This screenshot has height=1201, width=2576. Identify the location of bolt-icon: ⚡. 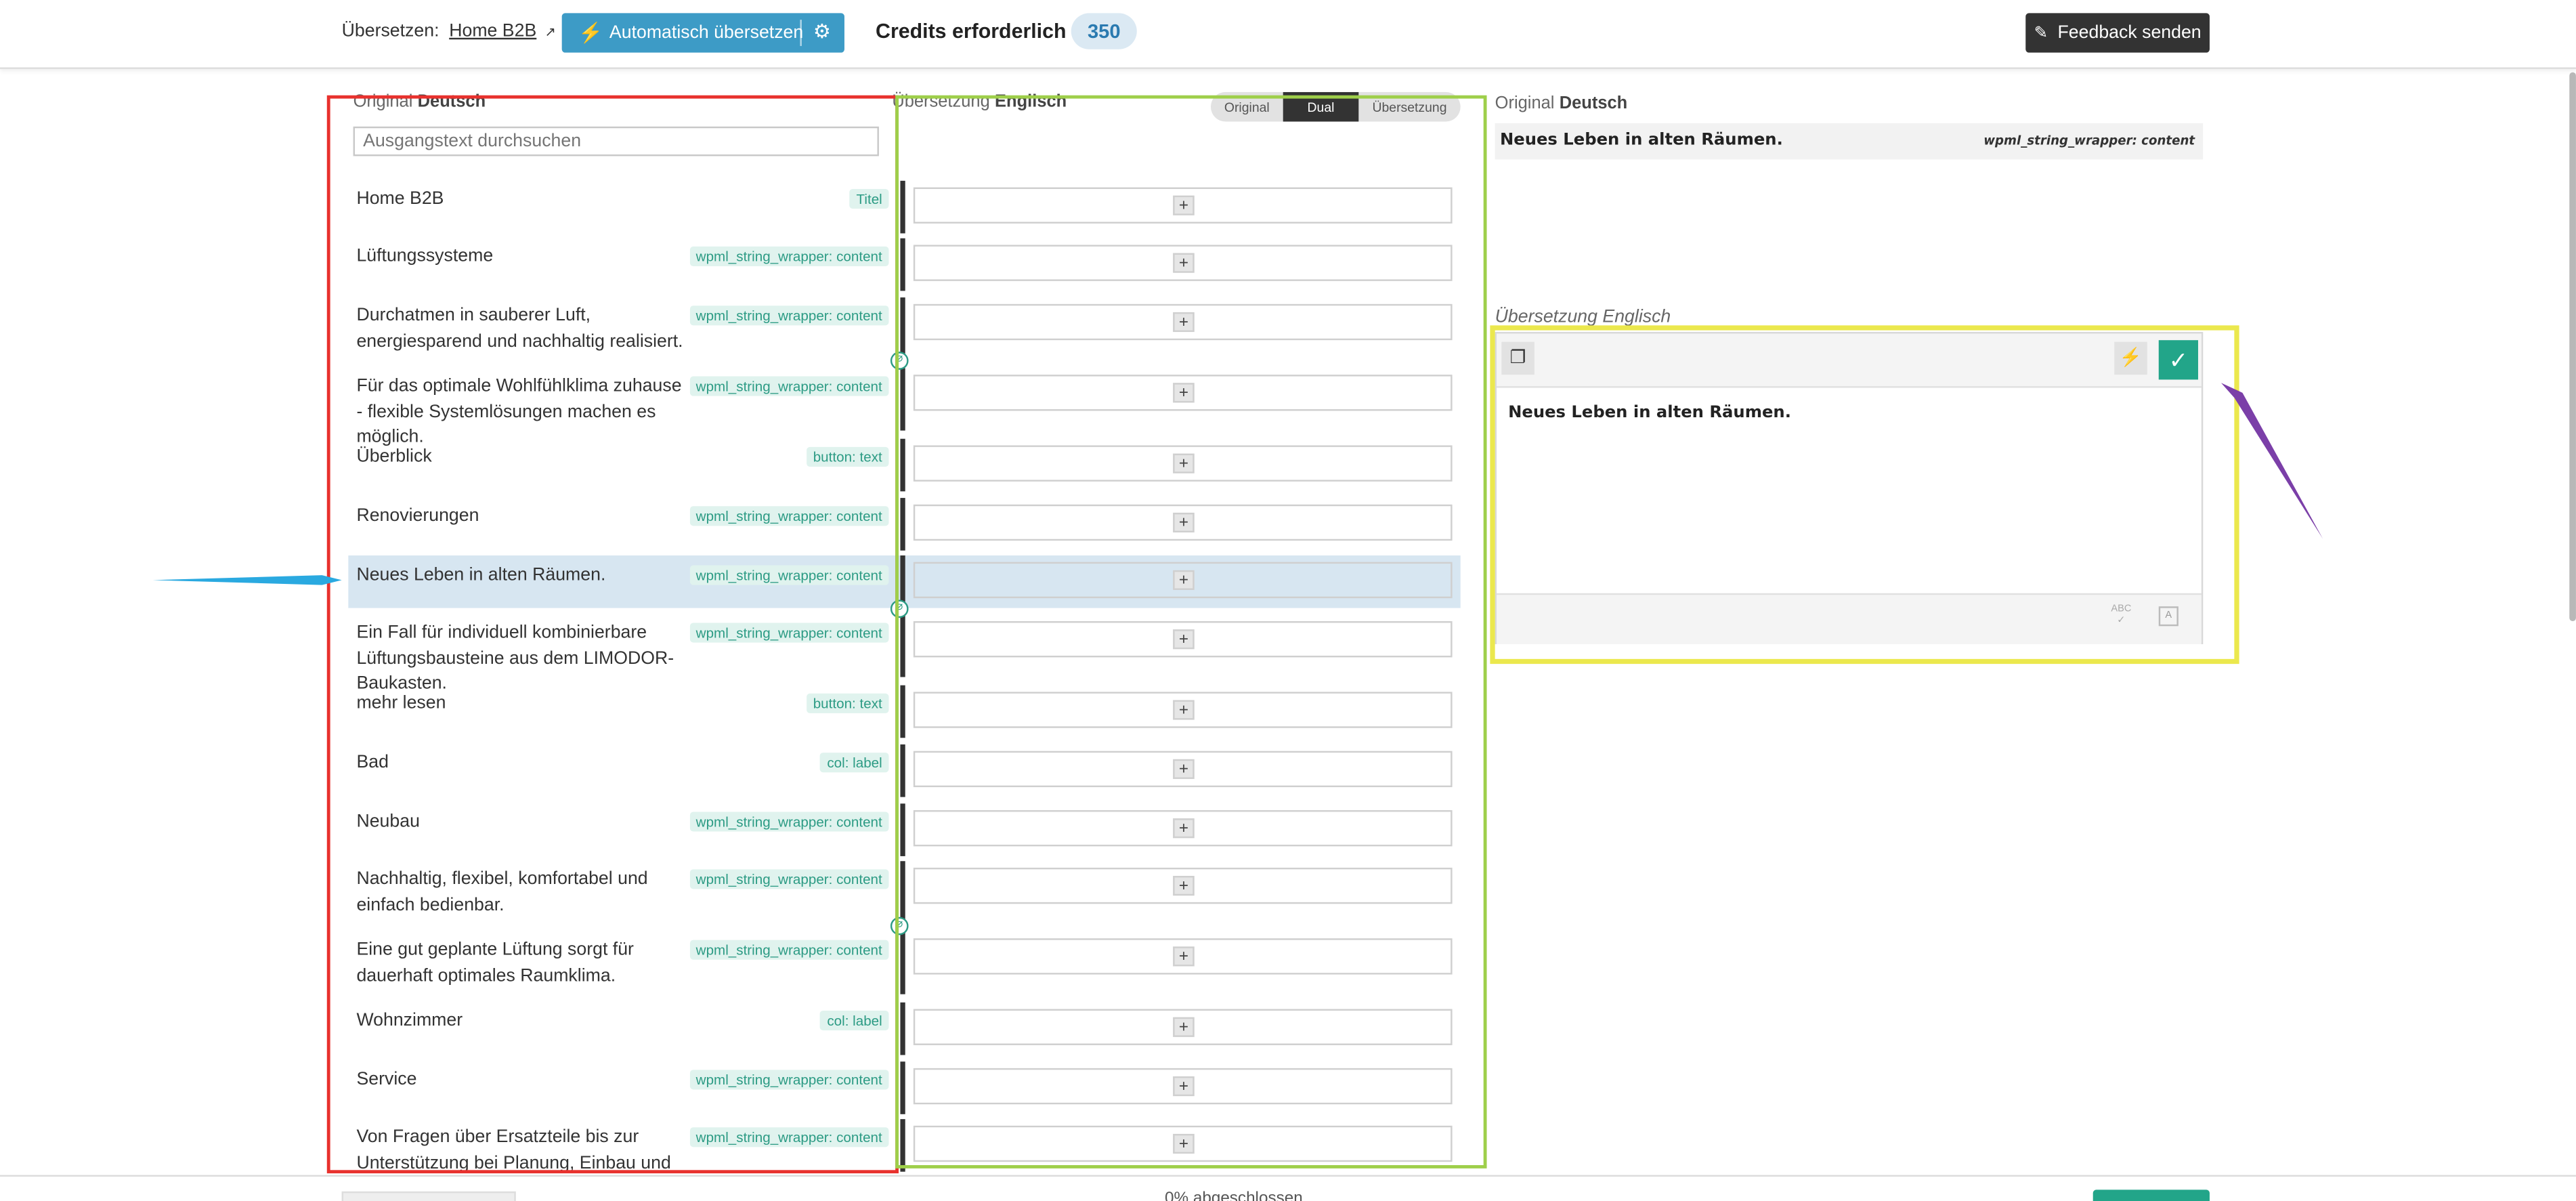
(590, 33).